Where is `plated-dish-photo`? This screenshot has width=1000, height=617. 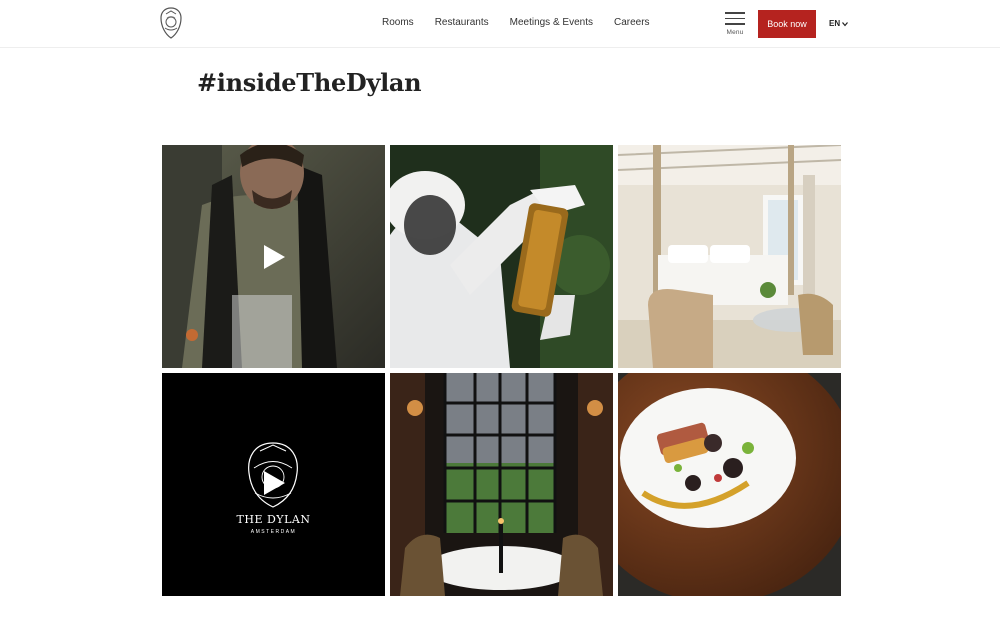
plated-dish-photo is located at coordinates (729, 484).